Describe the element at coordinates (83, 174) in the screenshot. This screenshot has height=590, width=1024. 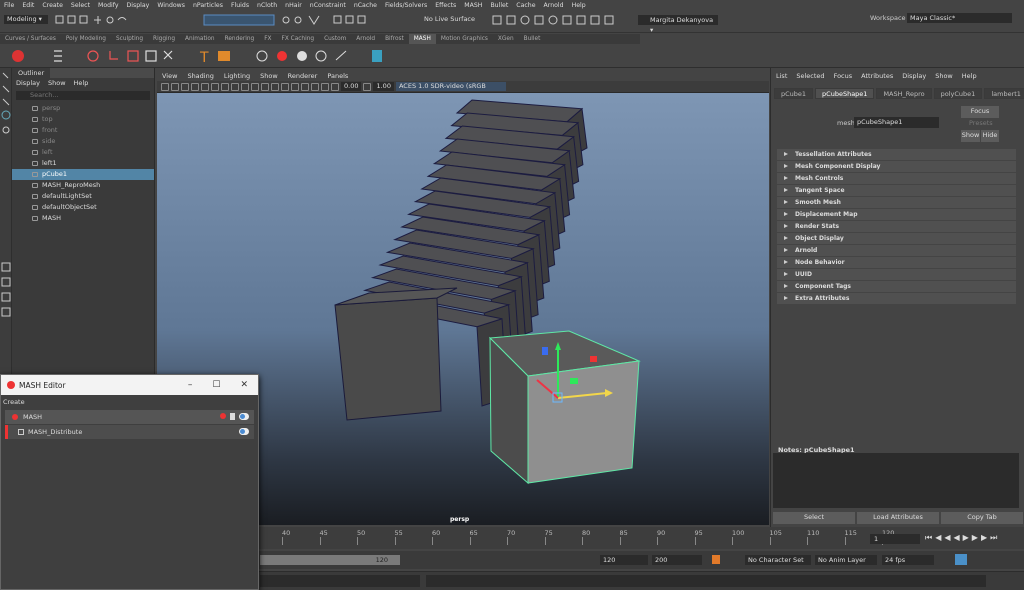
I see `outliner-item: pCube1` at that location.